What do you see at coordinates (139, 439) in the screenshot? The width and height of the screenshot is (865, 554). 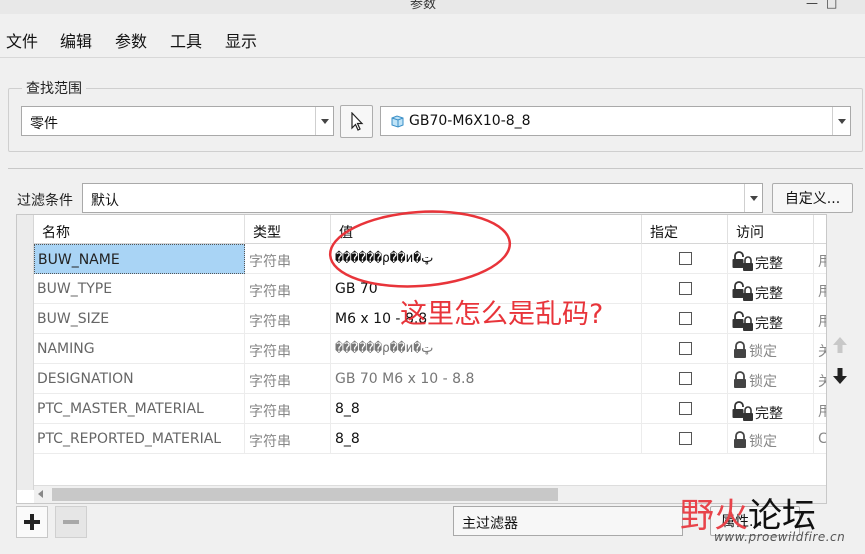 I see `cell-name: PTC_REPORTED_MATERIAL` at bounding box center [139, 439].